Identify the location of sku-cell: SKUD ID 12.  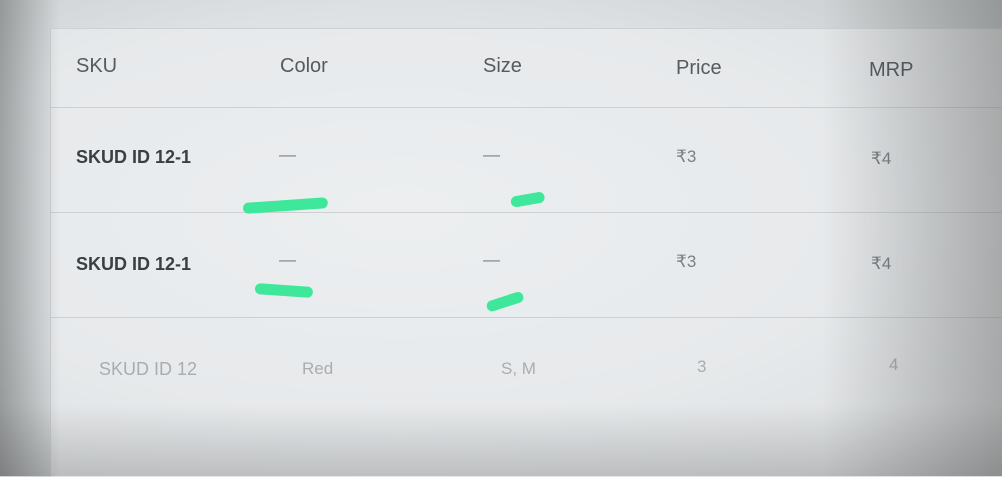
(148, 369).